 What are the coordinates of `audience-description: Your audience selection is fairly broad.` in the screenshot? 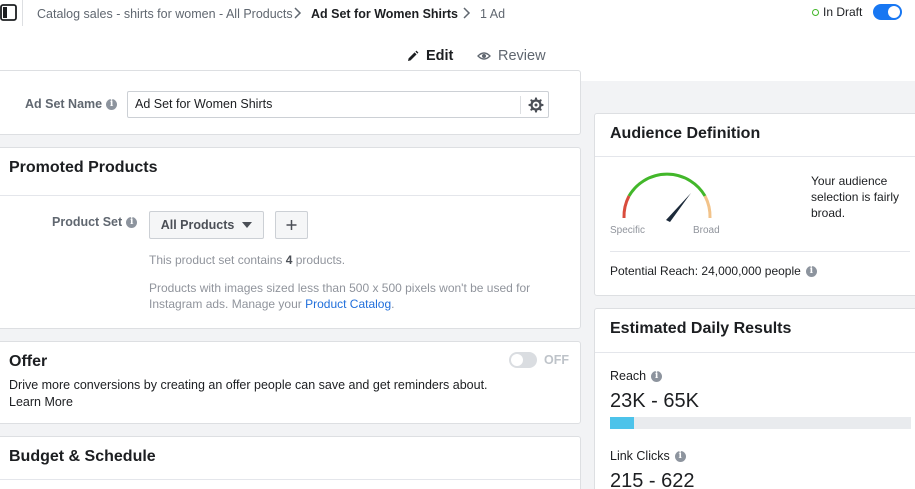 It's located at (855, 197).